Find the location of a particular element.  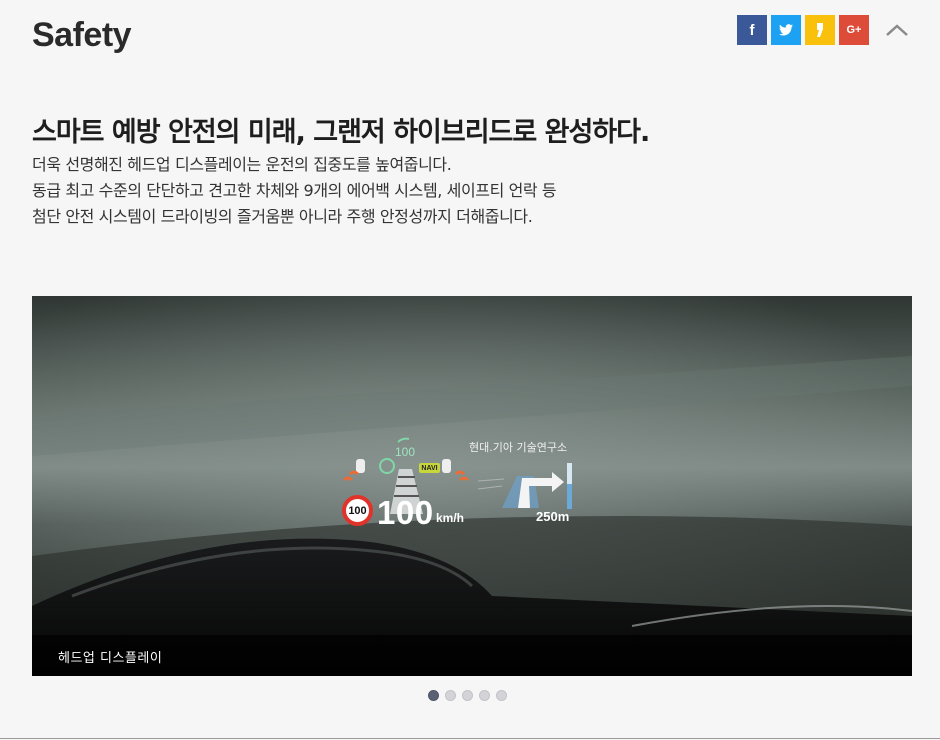

share-buttons: f G+ is located at coordinates (803, 30).